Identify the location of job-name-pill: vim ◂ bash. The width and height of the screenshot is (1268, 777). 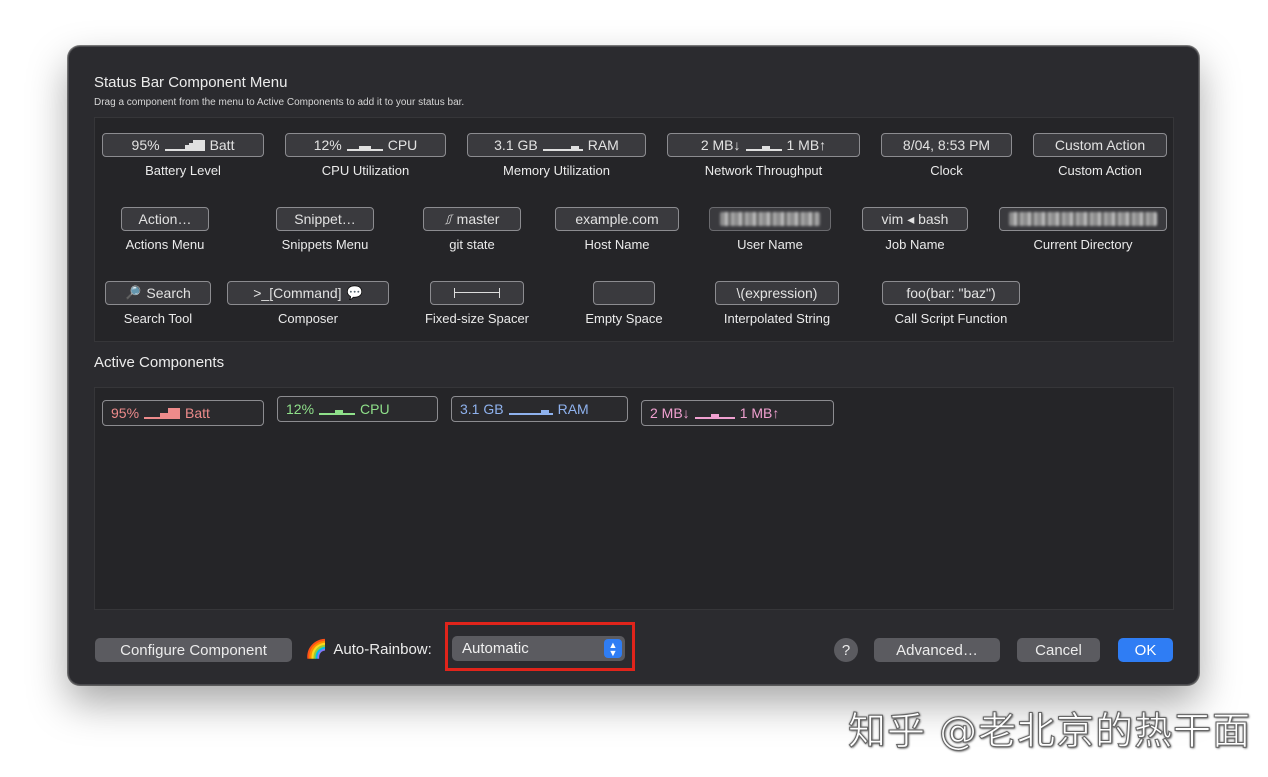
(915, 219).